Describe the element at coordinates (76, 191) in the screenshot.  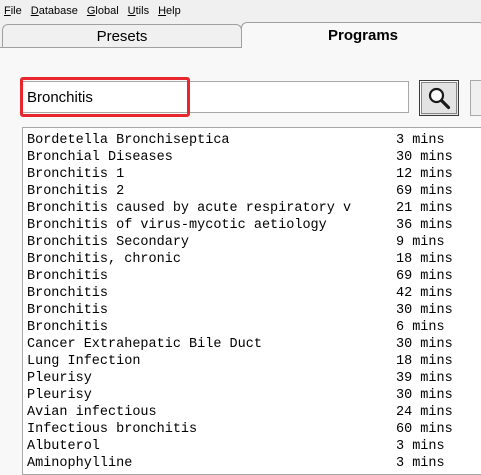
I see `program-name: Bronchitis 2` at that location.